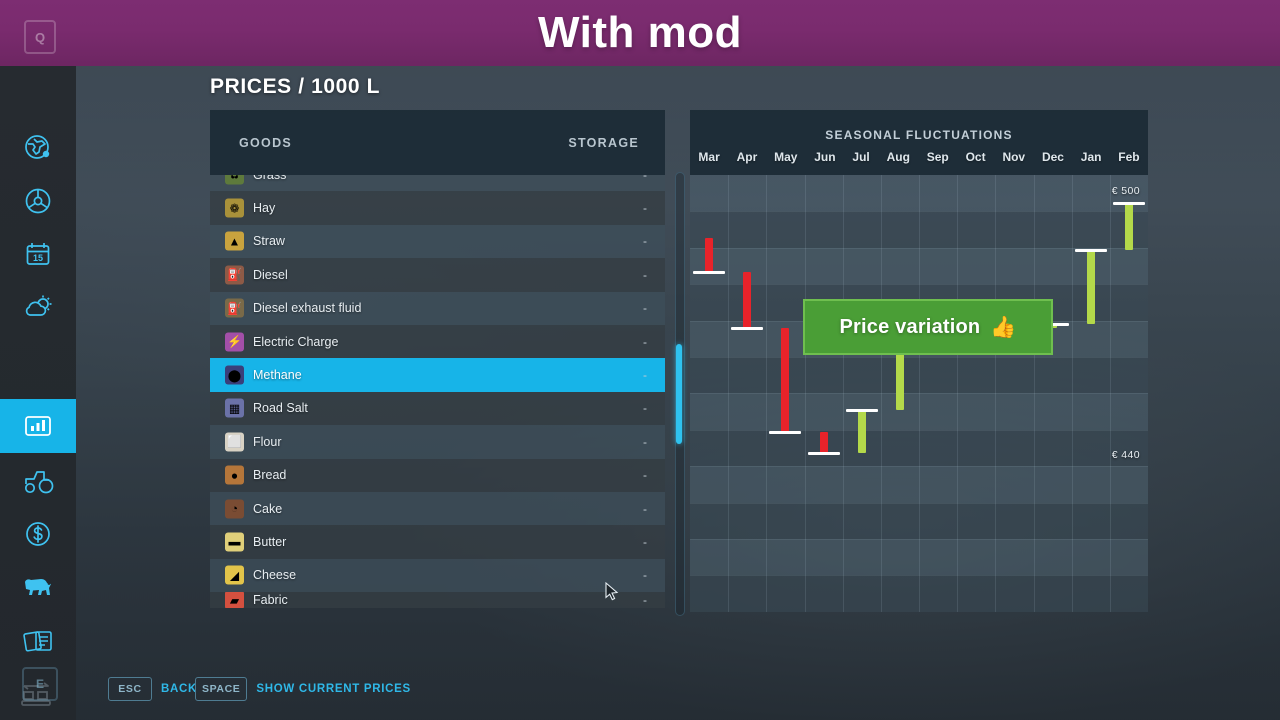  What do you see at coordinates (937, 157) in the screenshot?
I see `month-tick-sep: Sep` at bounding box center [937, 157].